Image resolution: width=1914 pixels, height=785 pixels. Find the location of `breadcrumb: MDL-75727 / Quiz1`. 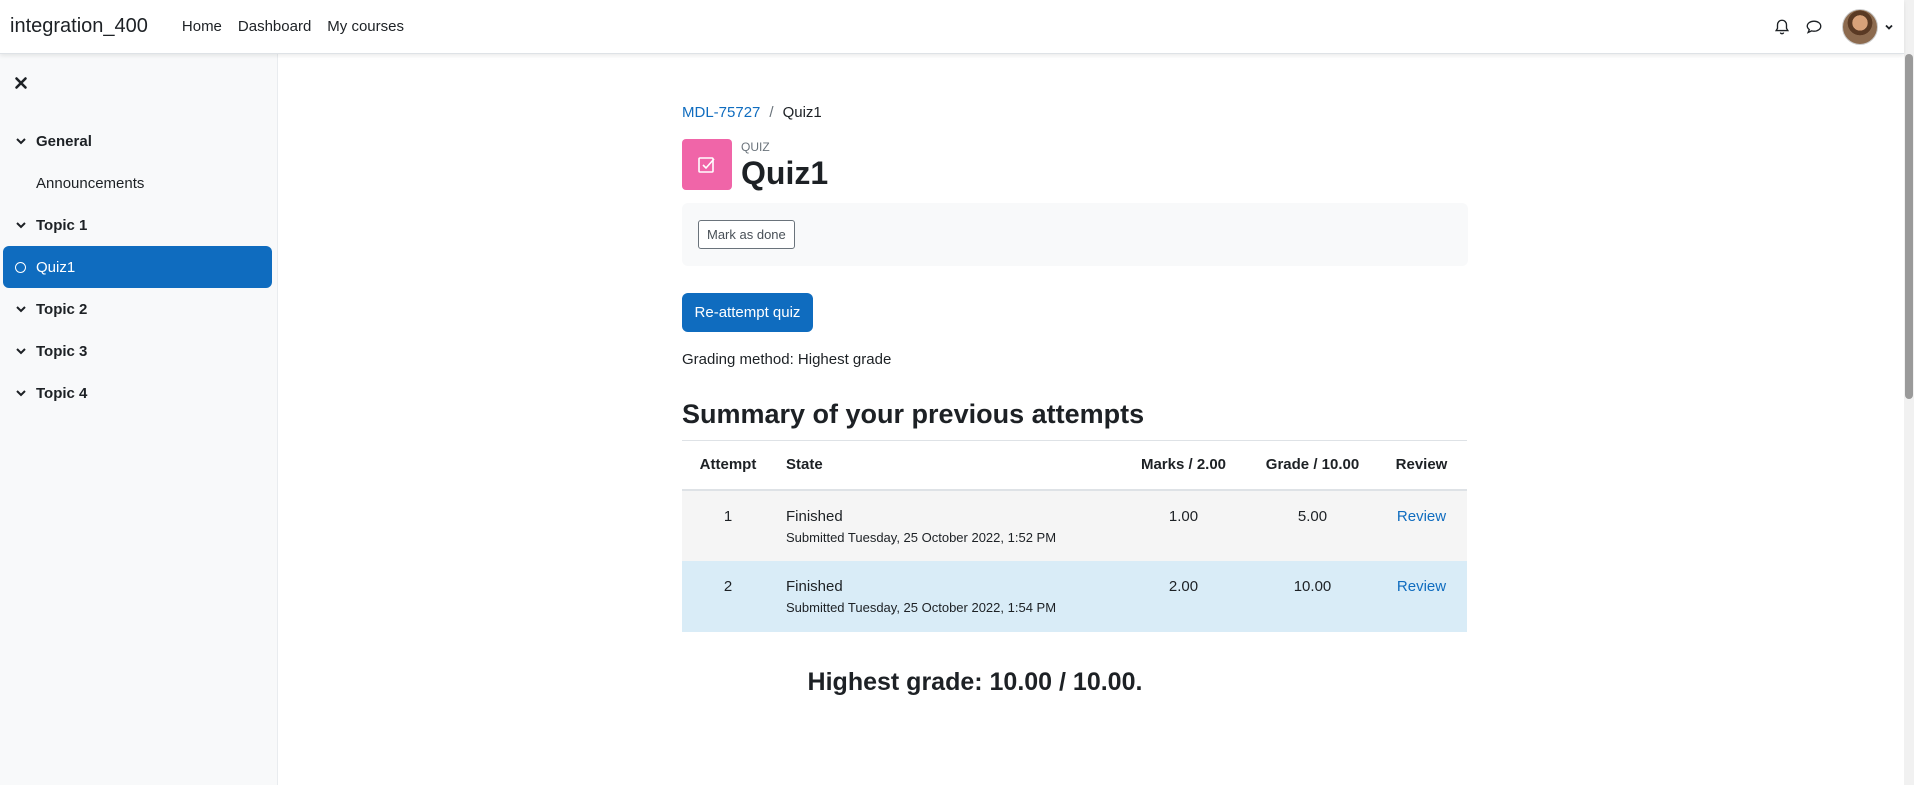

breadcrumb: MDL-75727 / Quiz1 is located at coordinates (1075, 112).